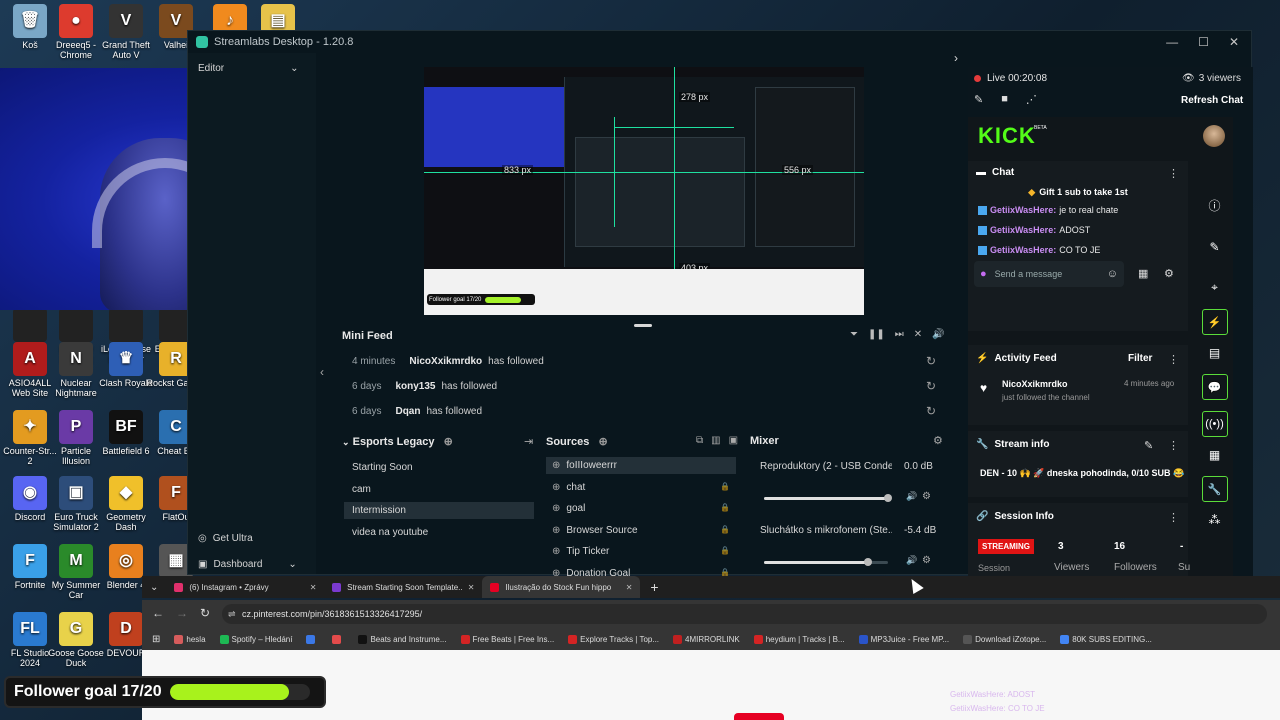 The image size is (1280, 720). I want to click on add-source-icon: ⊕, so click(602, 442).